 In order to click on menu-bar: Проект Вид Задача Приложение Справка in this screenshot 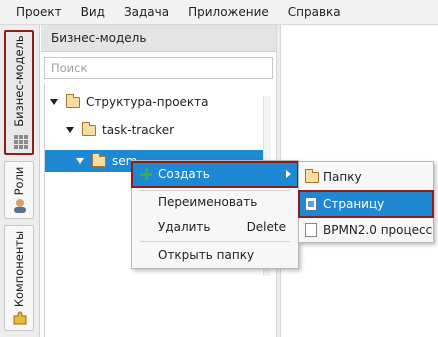, I will do `click(219, 12)`.